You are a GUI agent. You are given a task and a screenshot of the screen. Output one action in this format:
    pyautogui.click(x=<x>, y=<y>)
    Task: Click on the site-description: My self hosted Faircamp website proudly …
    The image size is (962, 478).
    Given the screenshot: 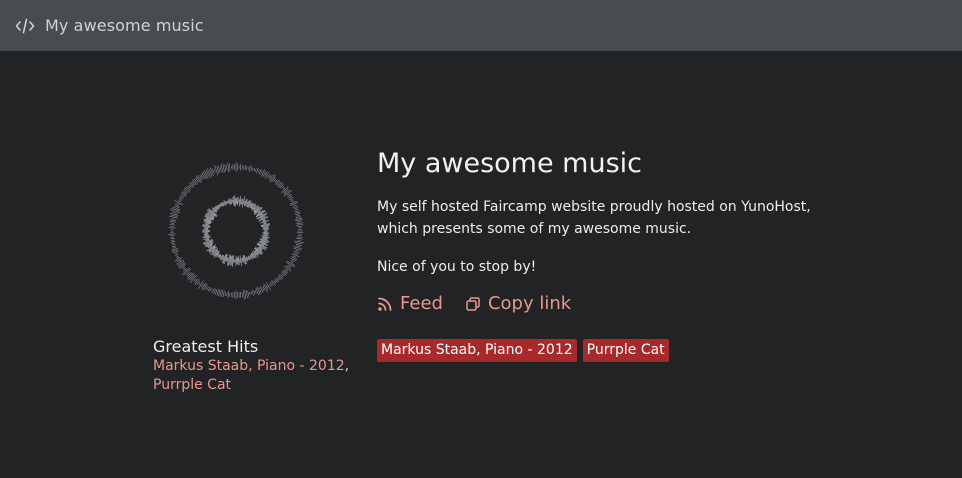 What is the action you would take?
    pyautogui.click(x=594, y=218)
    